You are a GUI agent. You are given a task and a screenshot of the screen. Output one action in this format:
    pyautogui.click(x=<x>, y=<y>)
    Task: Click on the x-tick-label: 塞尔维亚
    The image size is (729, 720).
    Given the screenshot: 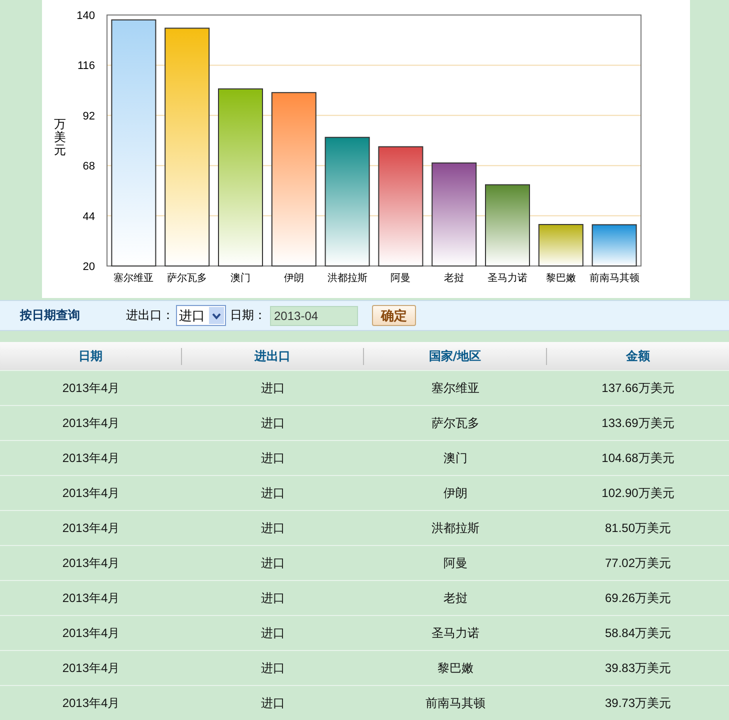 What is the action you would take?
    pyautogui.click(x=134, y=278)
    